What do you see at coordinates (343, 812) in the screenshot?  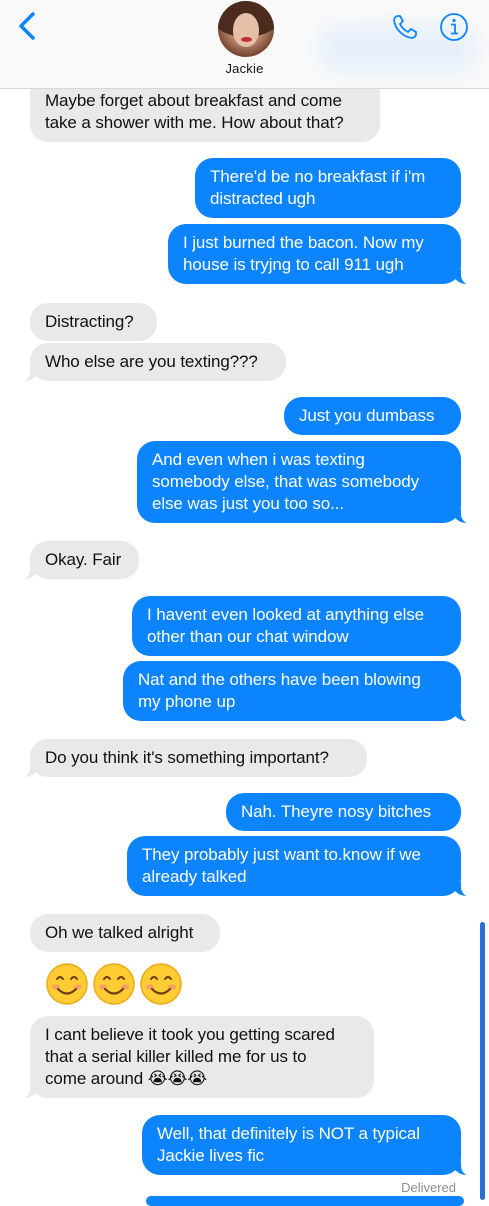 I see `outgoing-message: Nah. Theyre nosy bitches` at bounding box center [343, 812].